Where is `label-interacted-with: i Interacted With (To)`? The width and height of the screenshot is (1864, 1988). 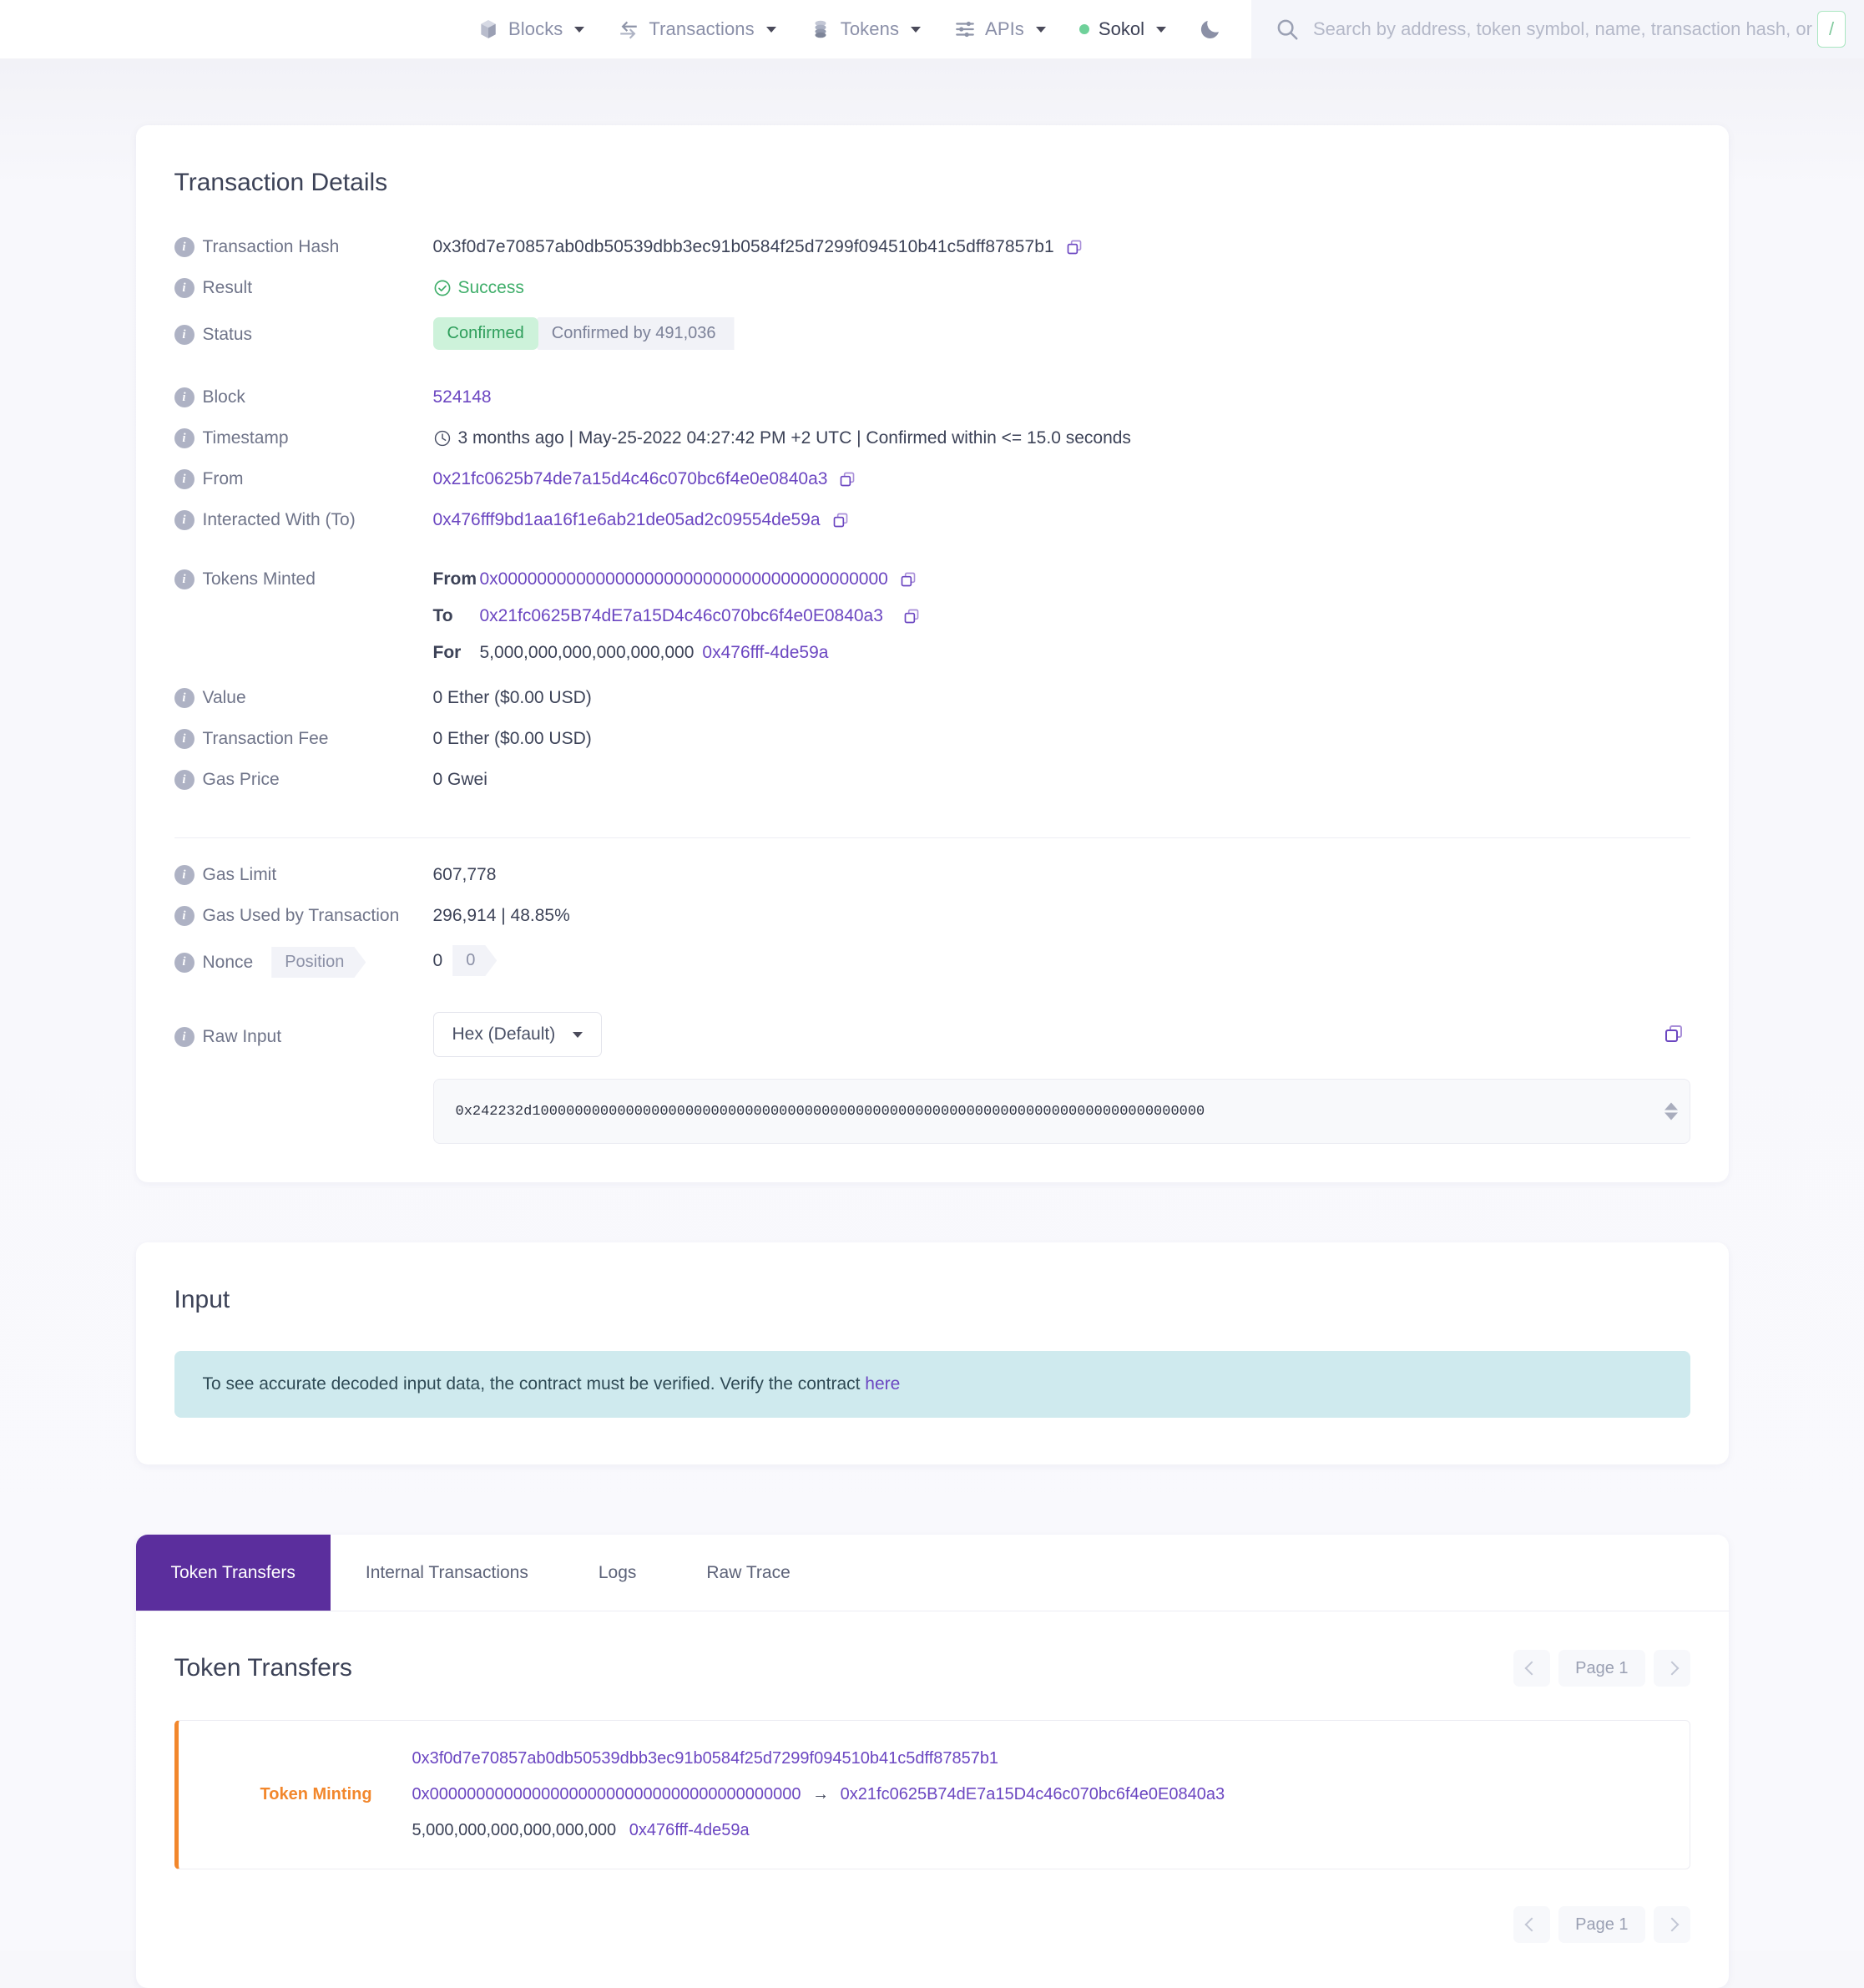
label-interacted-with: i Interacted With (To) is located at coordinates (303, 519).